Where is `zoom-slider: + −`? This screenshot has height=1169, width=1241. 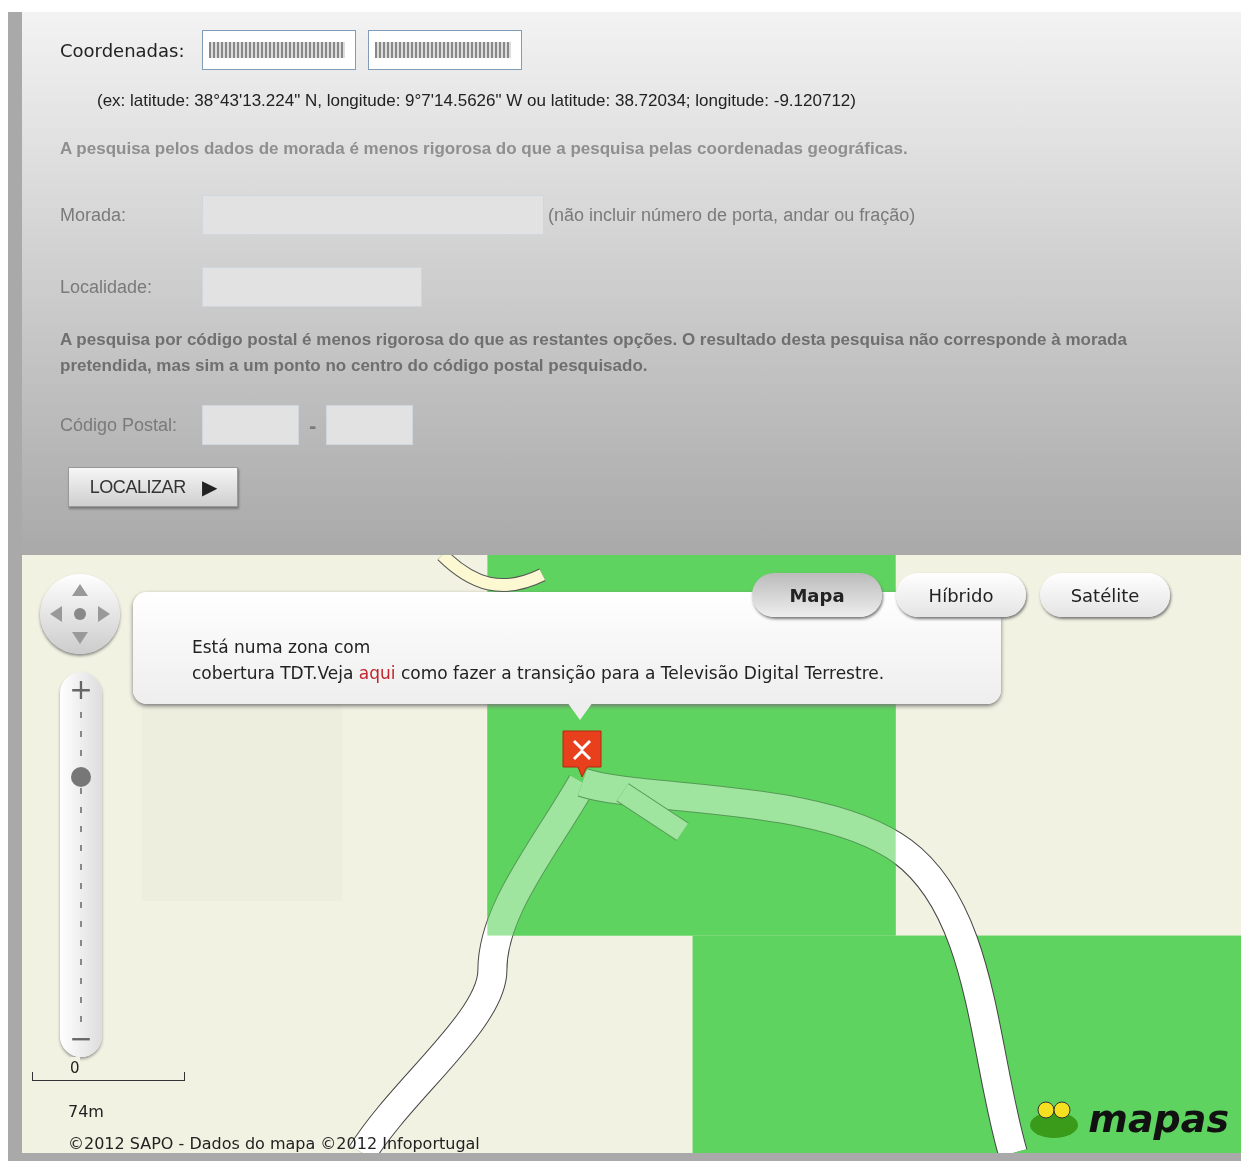
zoom-slider: + − is located at coordinates (81, 864).